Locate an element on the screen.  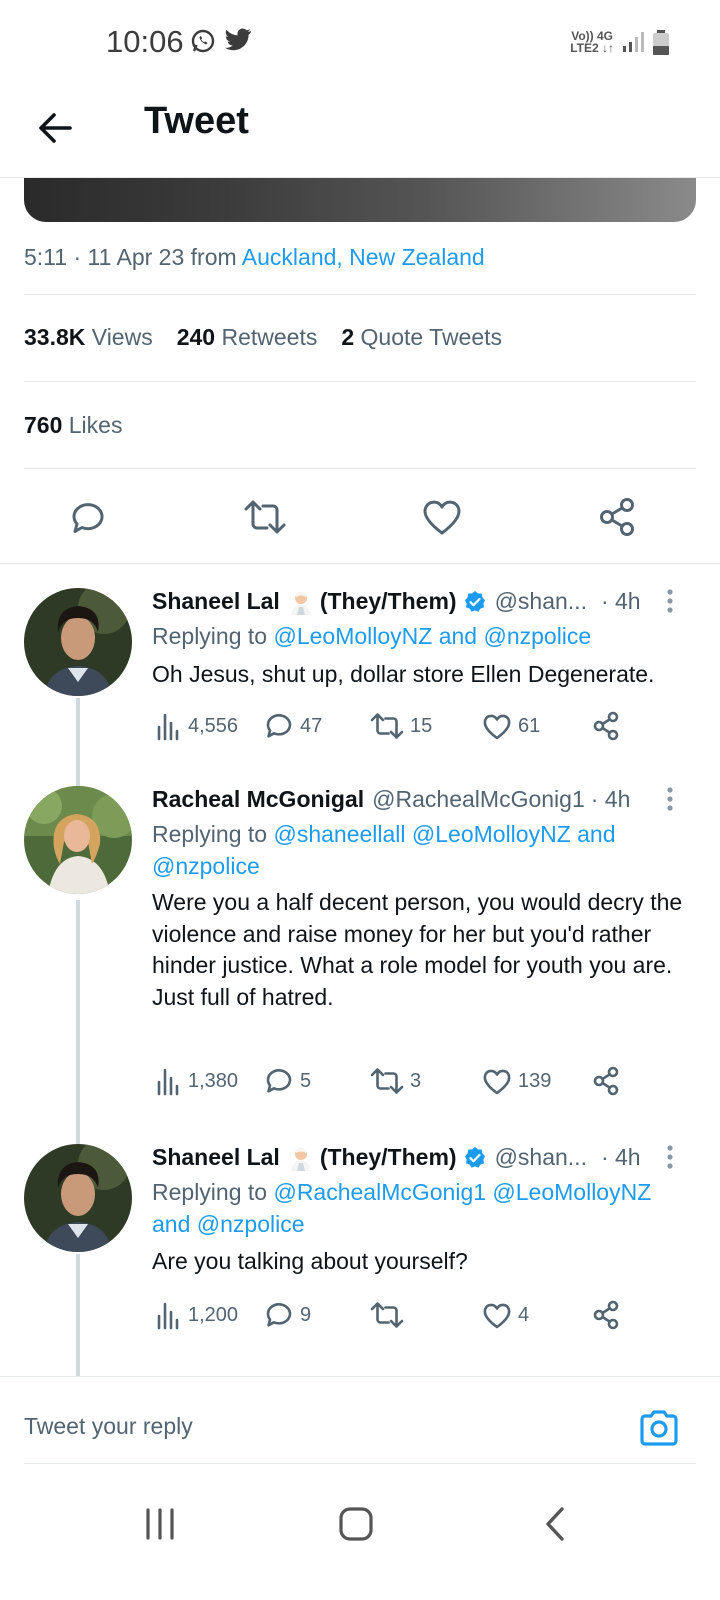
replying-to: Replying to @LeoMolloyNZ and @nzpolice is located at coordinates (422, 636).